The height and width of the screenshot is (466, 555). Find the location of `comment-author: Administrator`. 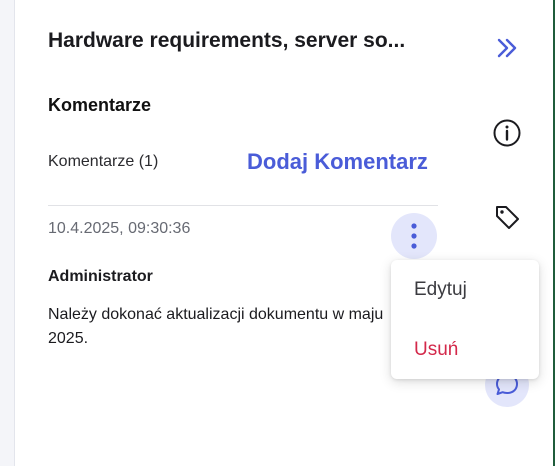

comment-author: Administrator is located at coordinates (100, 276).